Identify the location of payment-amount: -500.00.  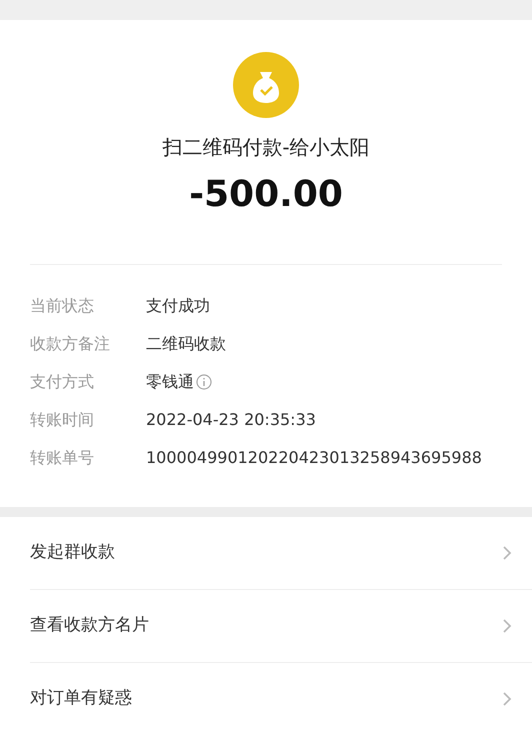
(266, 195).